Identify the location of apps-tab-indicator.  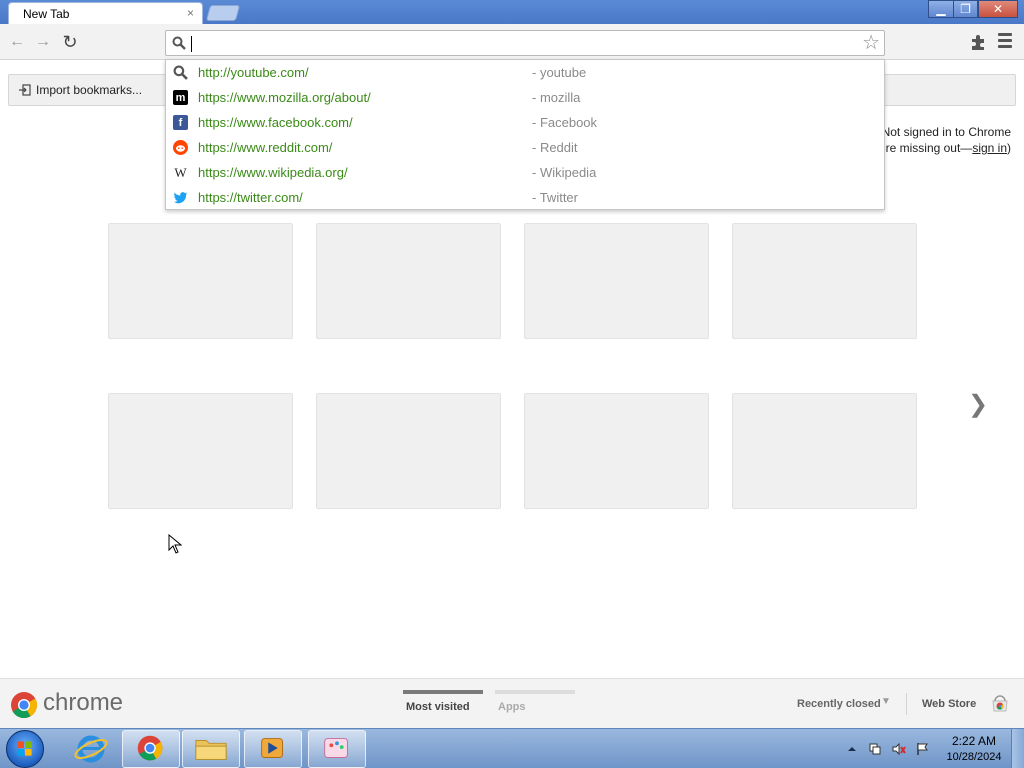
(535, 692).